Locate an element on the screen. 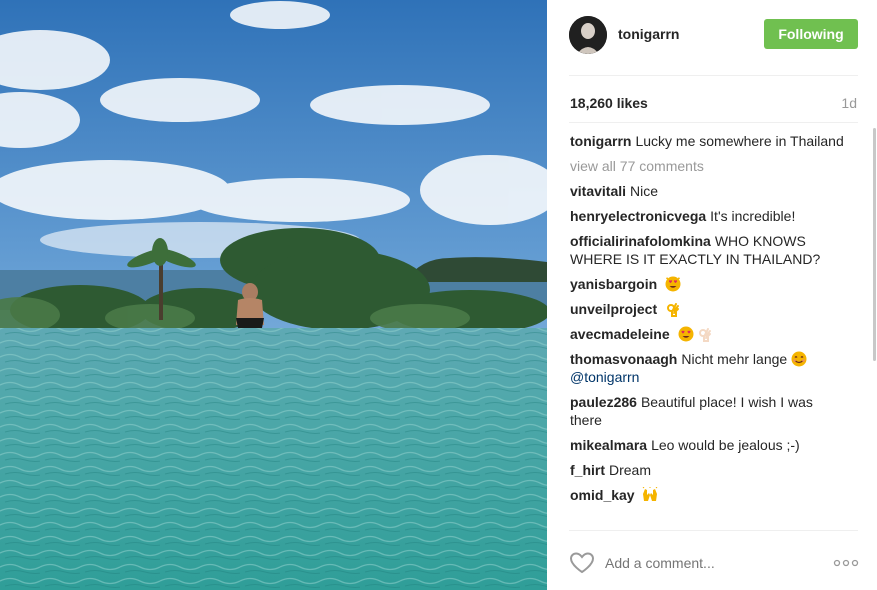 Image resolution: width=877 pixels, height=590 pixels. comment-username: henryelectronicvega is located at coordinates (638, 216).